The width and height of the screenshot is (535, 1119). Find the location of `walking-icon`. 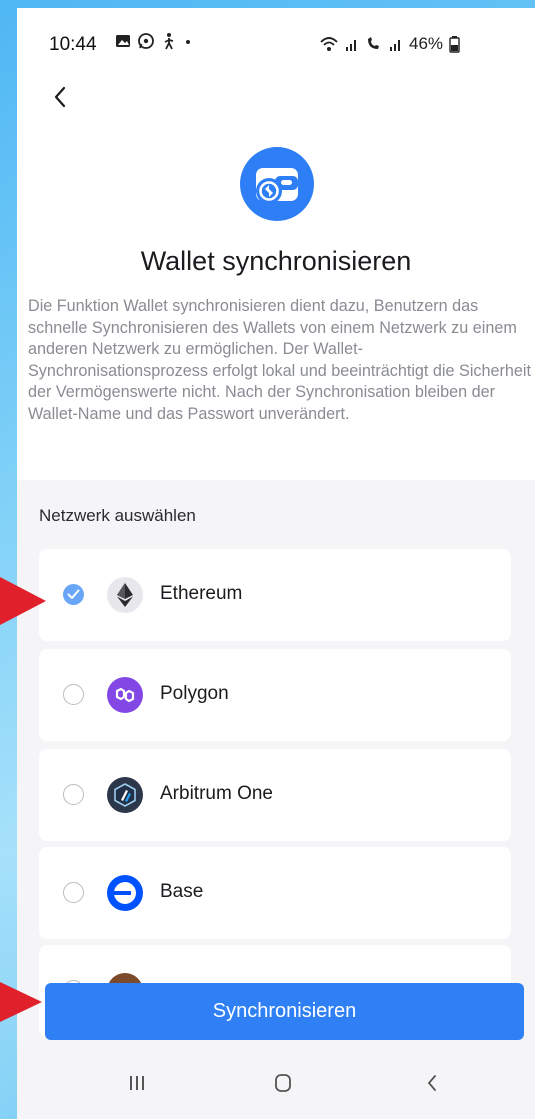

walking-icon is located at coordinates (169, 41).